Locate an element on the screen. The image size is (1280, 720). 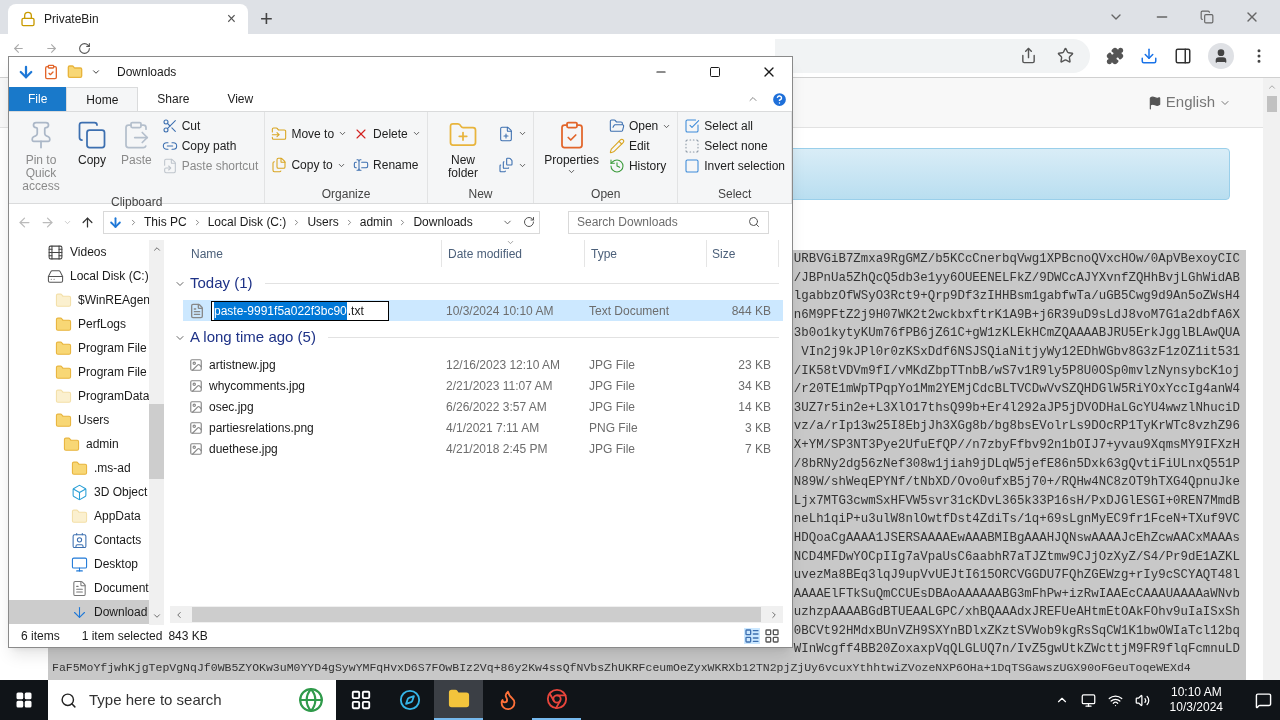
help-icon is located at coordinates (779, 99).